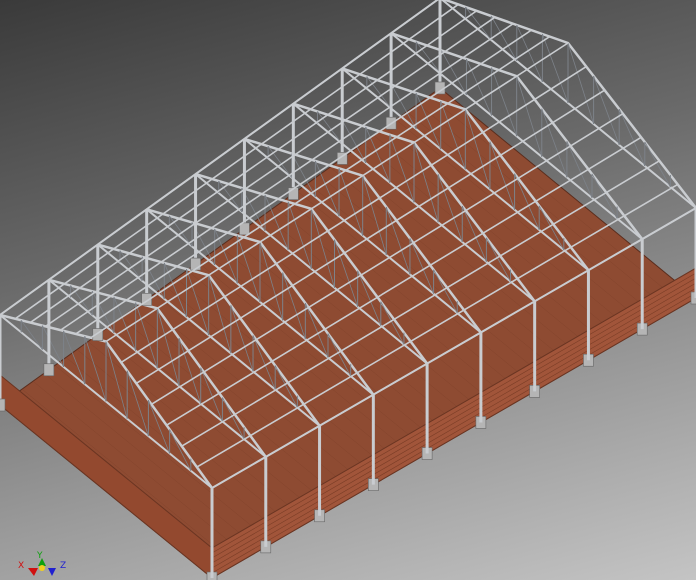 Image resolution: width=696 pixels, height=580 pixels. I want to click on axis-x-label: X, so click(21, 566).